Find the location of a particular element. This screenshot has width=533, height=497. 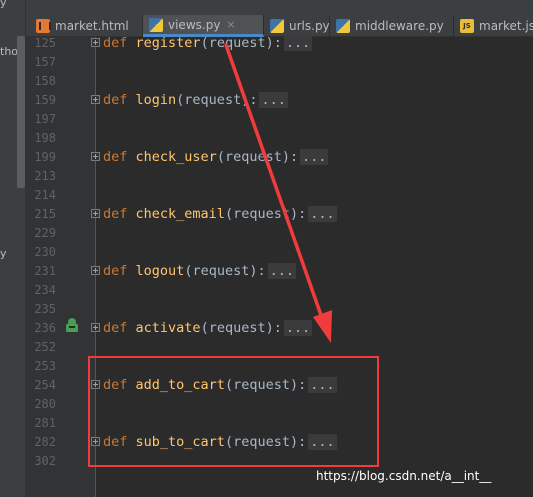

line-number: 236 is located at coordinates (45, 328).